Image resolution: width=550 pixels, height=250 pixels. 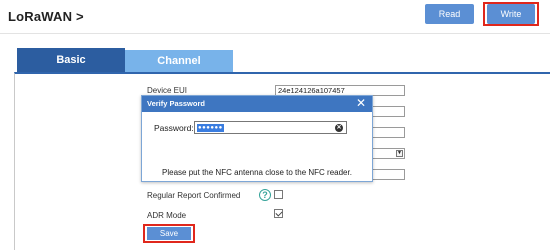 I want to click on adr-mode-label: ADR Mode, so click(x=167, y=215).